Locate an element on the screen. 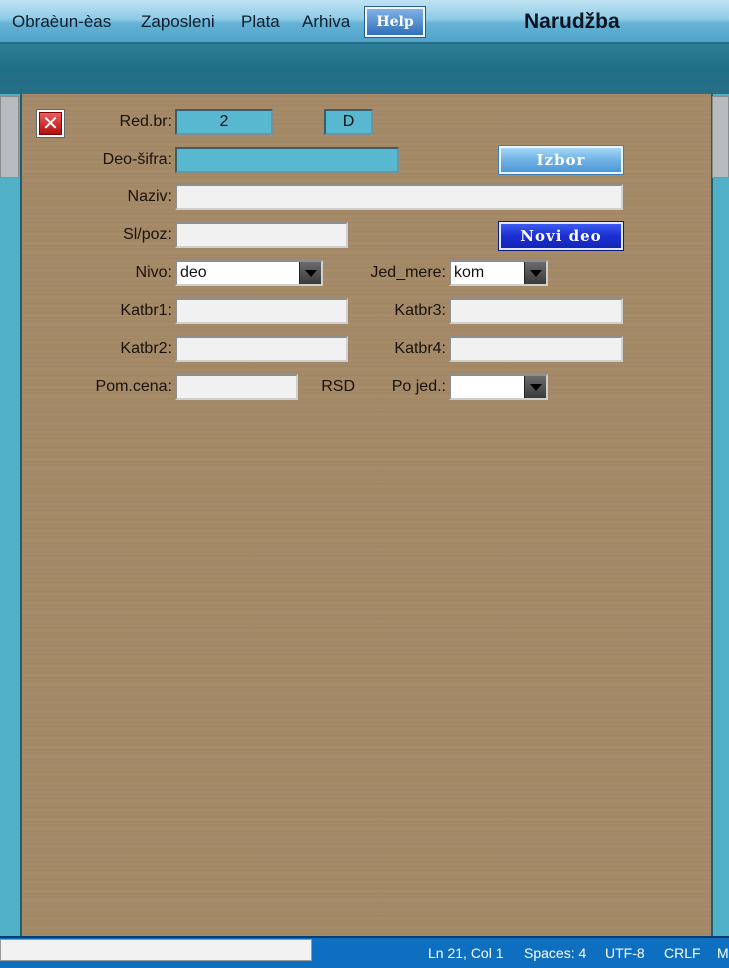 The image size is (729, 968). right-scrollbar is located at coordinates (720, 515).